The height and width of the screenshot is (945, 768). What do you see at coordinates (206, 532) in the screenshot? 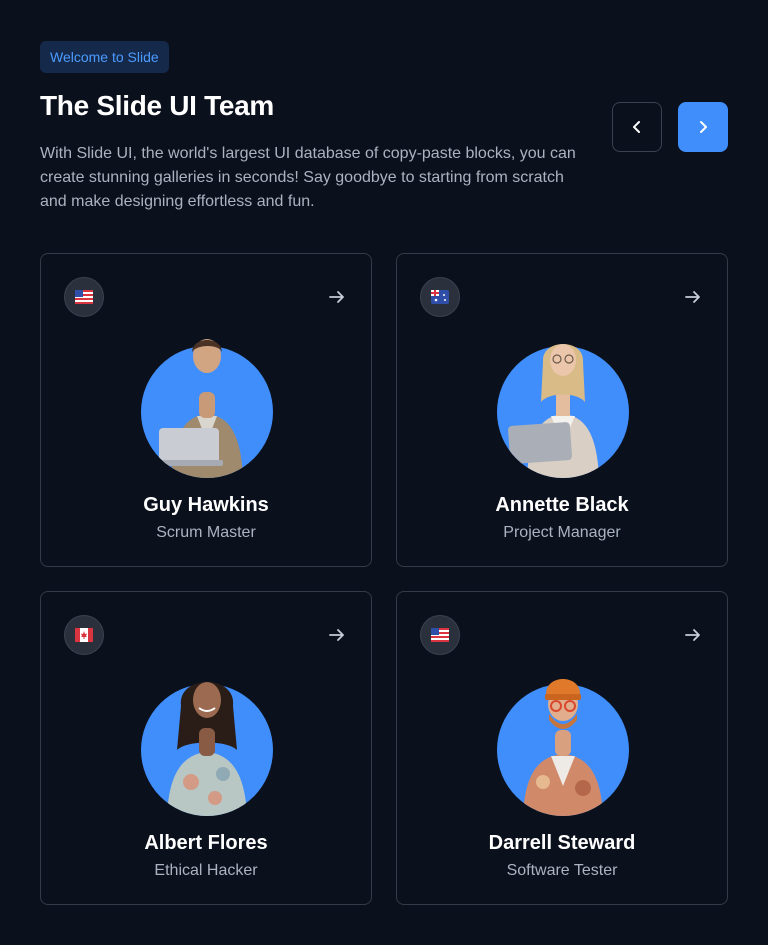
I see `member-role: Scrum Master` at bounding box center [206, 532].